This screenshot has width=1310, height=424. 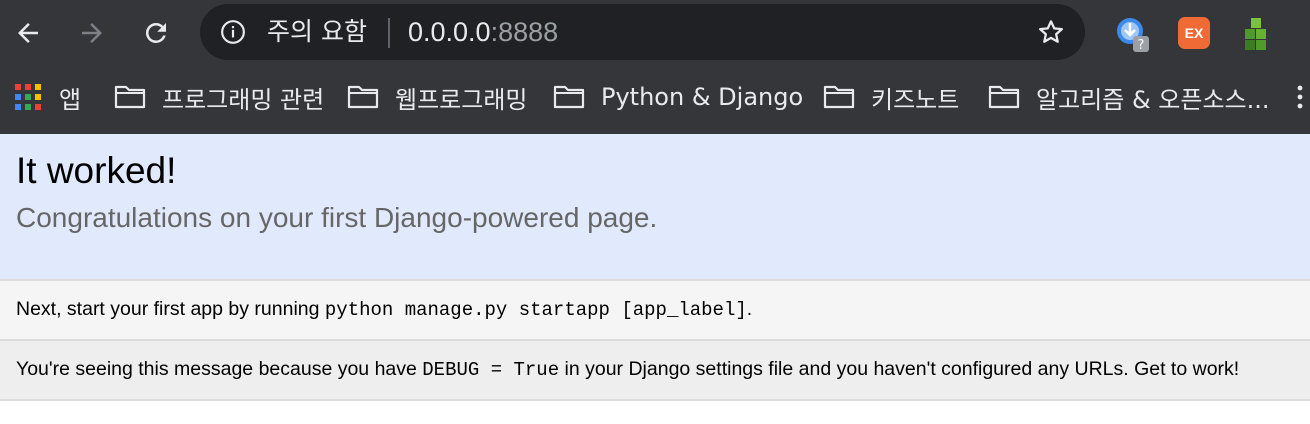 I want to click on overflow-dots-icon, so click(x=1300, y=97).